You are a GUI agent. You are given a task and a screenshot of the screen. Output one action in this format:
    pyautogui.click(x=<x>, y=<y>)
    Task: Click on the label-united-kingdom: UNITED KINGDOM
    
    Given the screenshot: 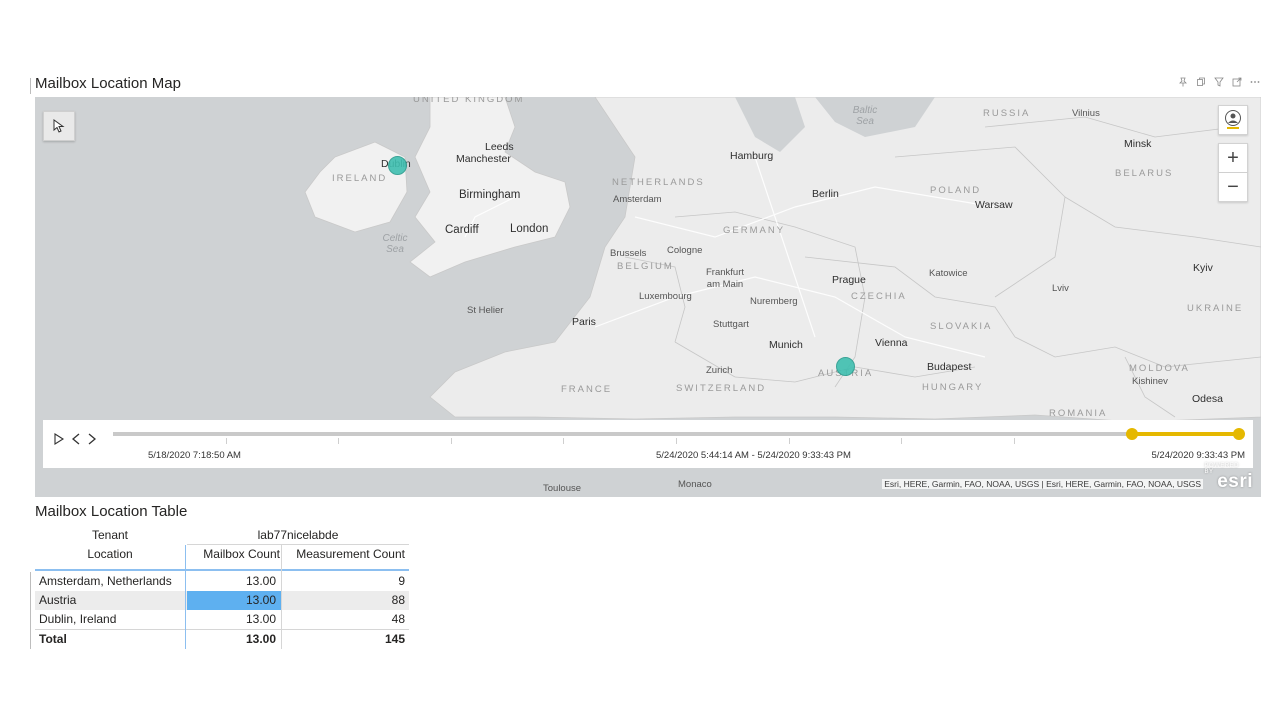 What is the action you would take?
    pyautogui.click(x=469, y=101)
    